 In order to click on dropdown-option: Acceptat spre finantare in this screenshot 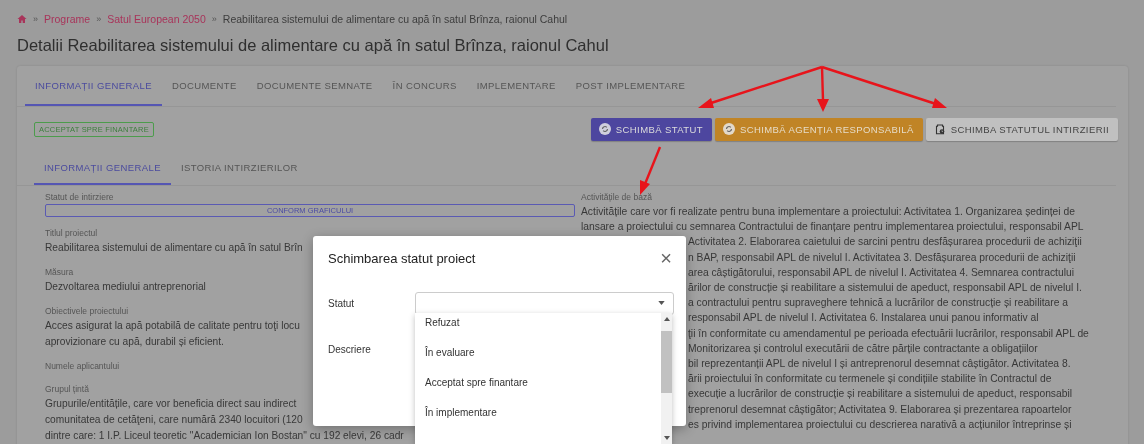, I will do `click(538, 382)`.